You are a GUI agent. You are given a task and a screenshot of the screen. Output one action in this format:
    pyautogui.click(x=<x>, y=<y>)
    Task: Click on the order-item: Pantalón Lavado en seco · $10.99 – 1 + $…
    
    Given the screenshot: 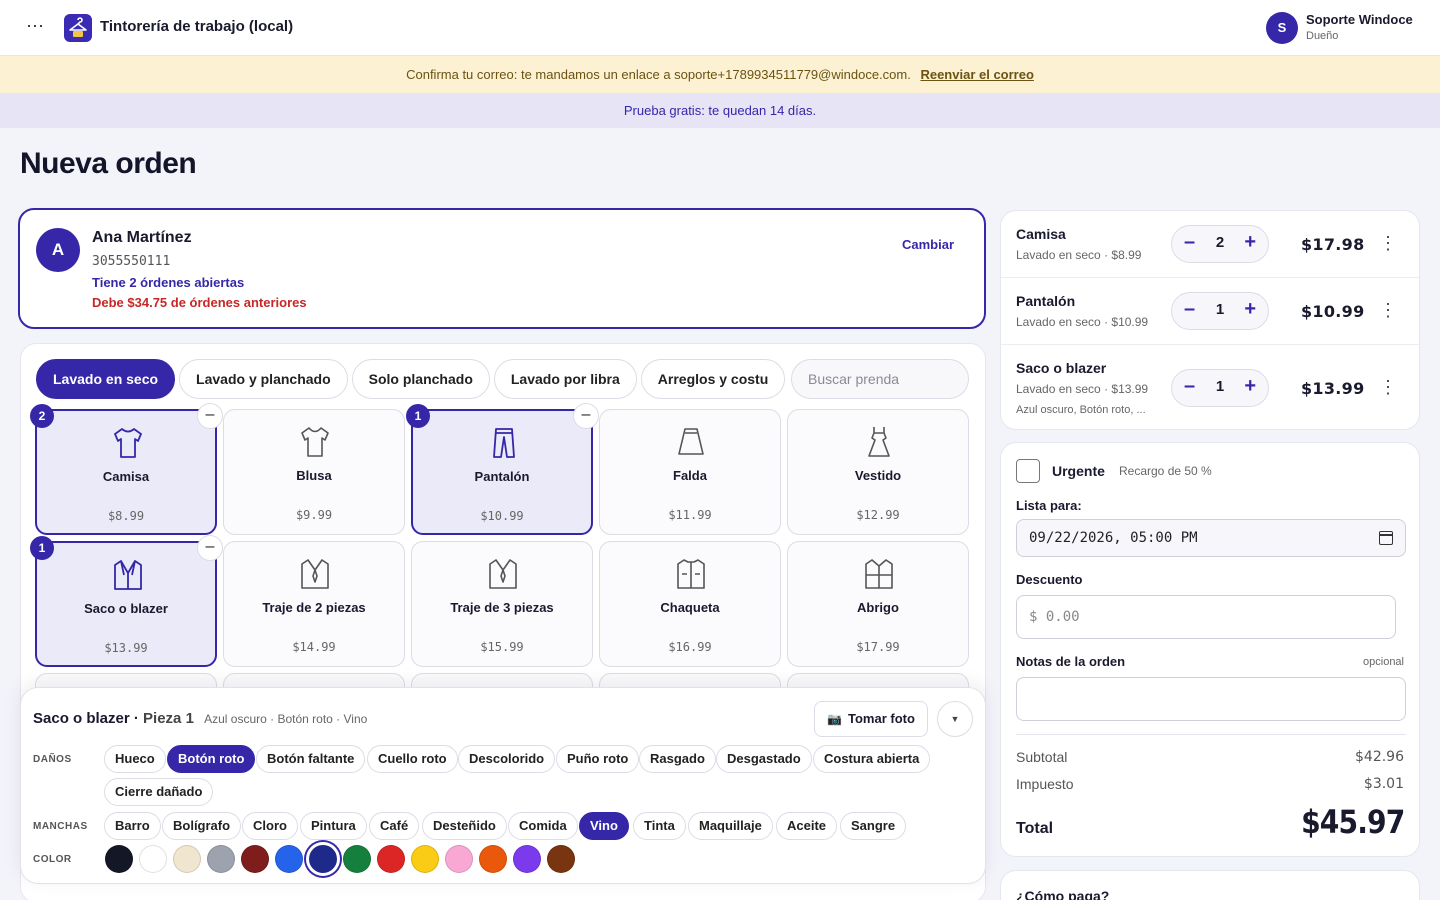 What is the action you would take?
    pyautogui.click(x=1210, y=311)
    